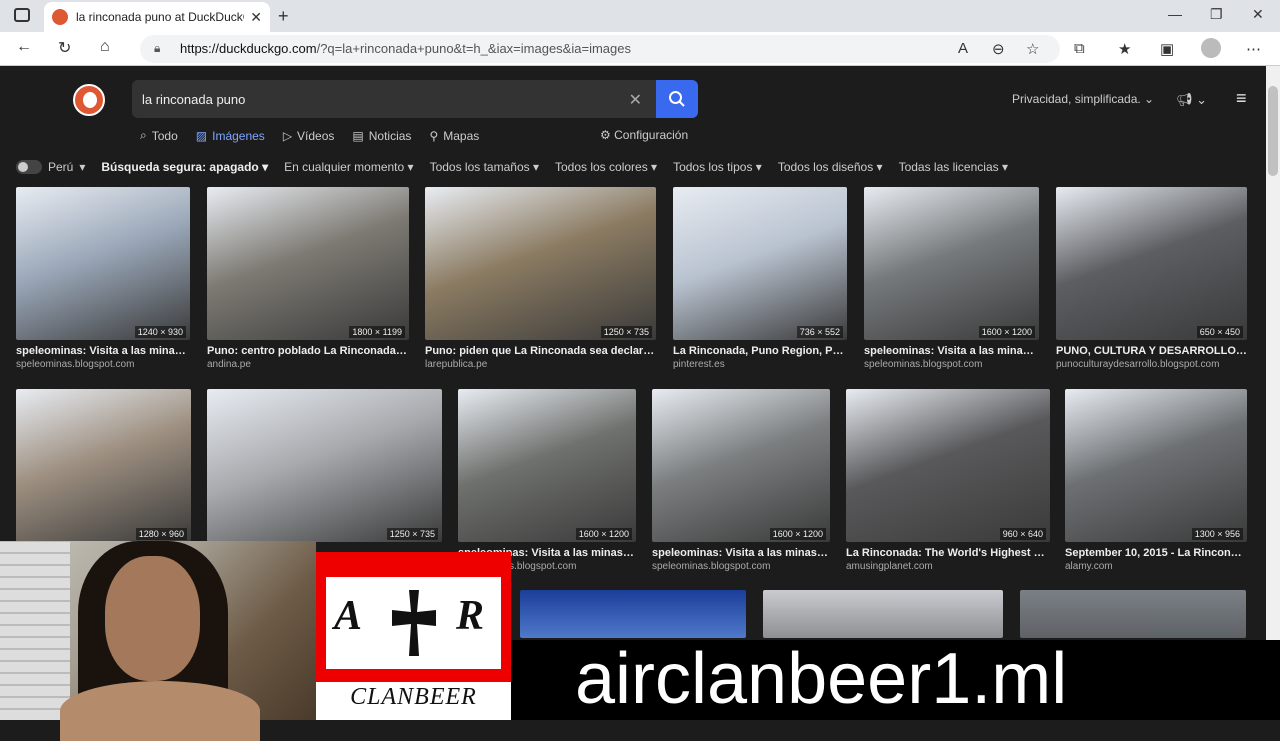 The width and height of the screenshot is (1280, 741). Describe the element at coordinates (89, 100) in the screenshot. I see `duckduckgo-logo-icon` at that location.